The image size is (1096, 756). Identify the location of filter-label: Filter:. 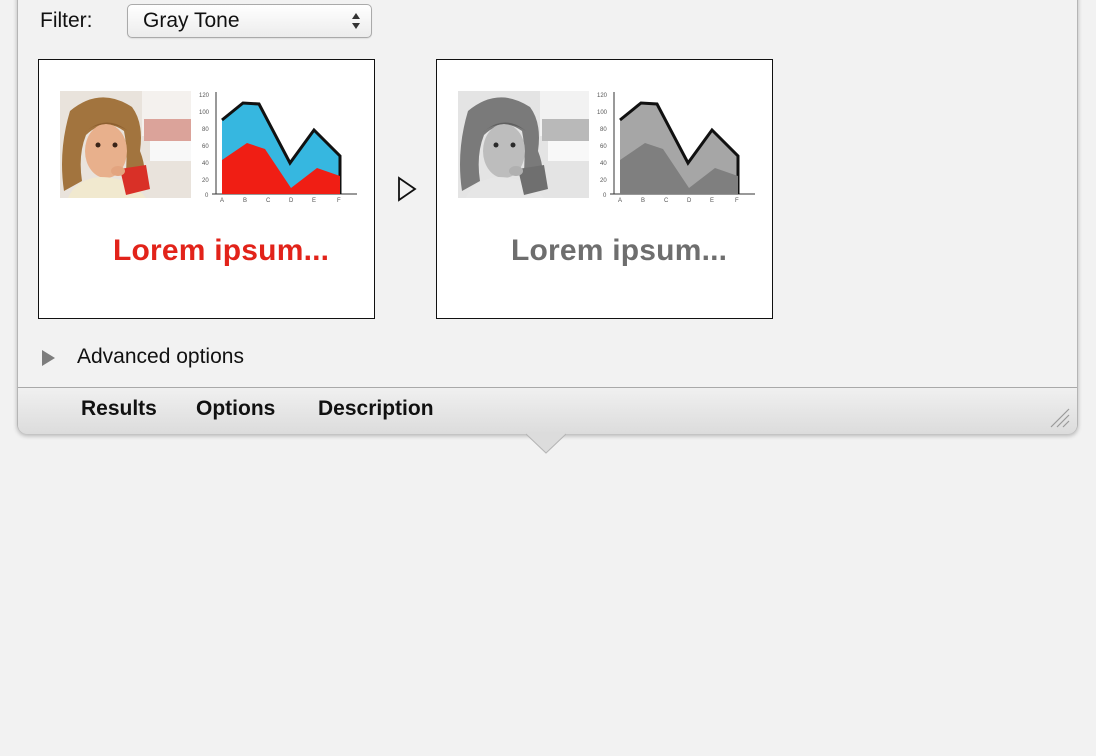
(66, 20).